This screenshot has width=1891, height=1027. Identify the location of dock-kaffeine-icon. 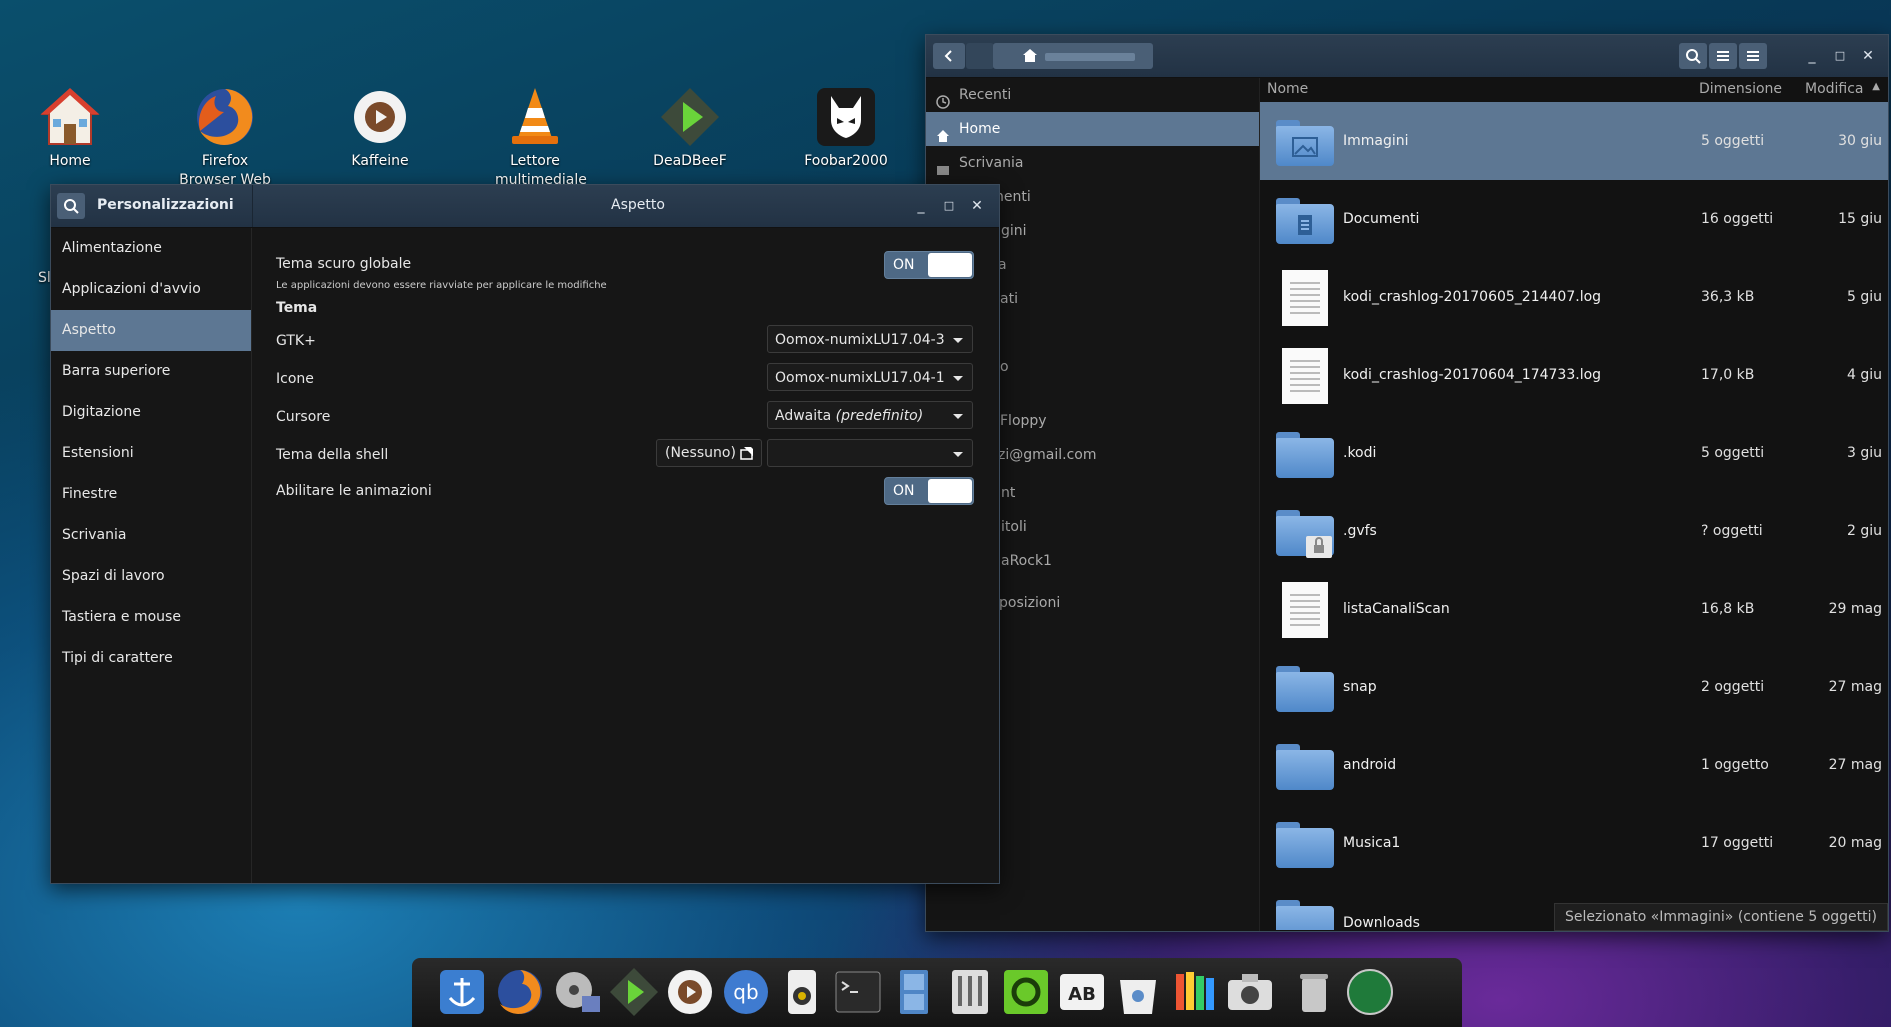
(690, 992).